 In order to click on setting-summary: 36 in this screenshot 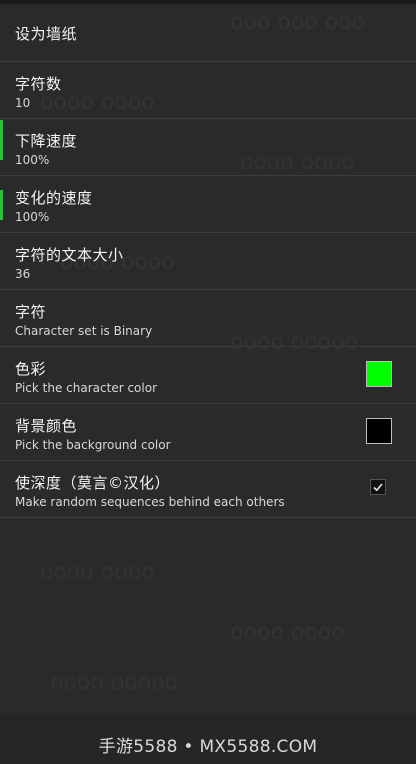, I will do `click(23, 274)`.